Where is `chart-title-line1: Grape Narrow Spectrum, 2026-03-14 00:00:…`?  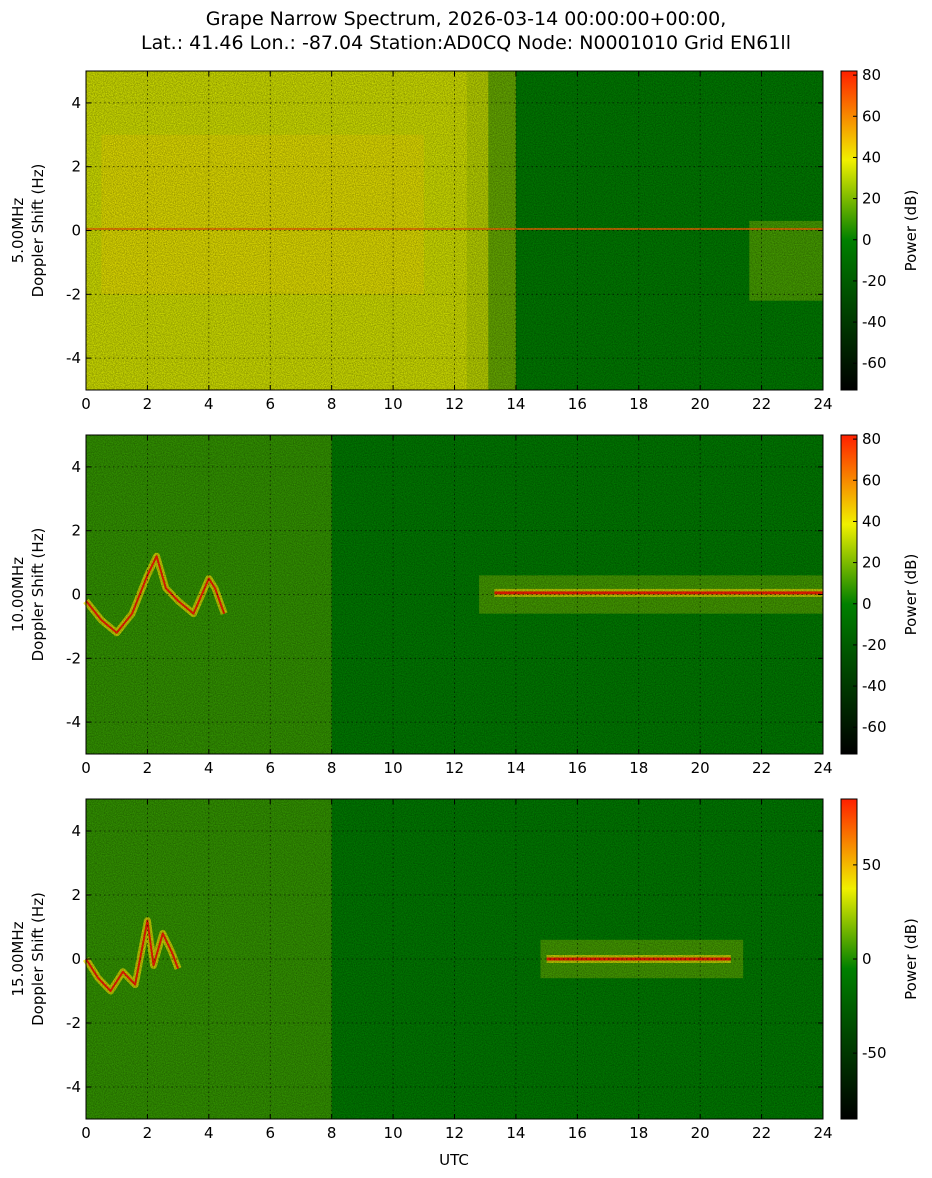
chart-title-line1: Grape Narrow Spectrum, 2026-03-14 00:00:… is located at coordinates (466, 19).